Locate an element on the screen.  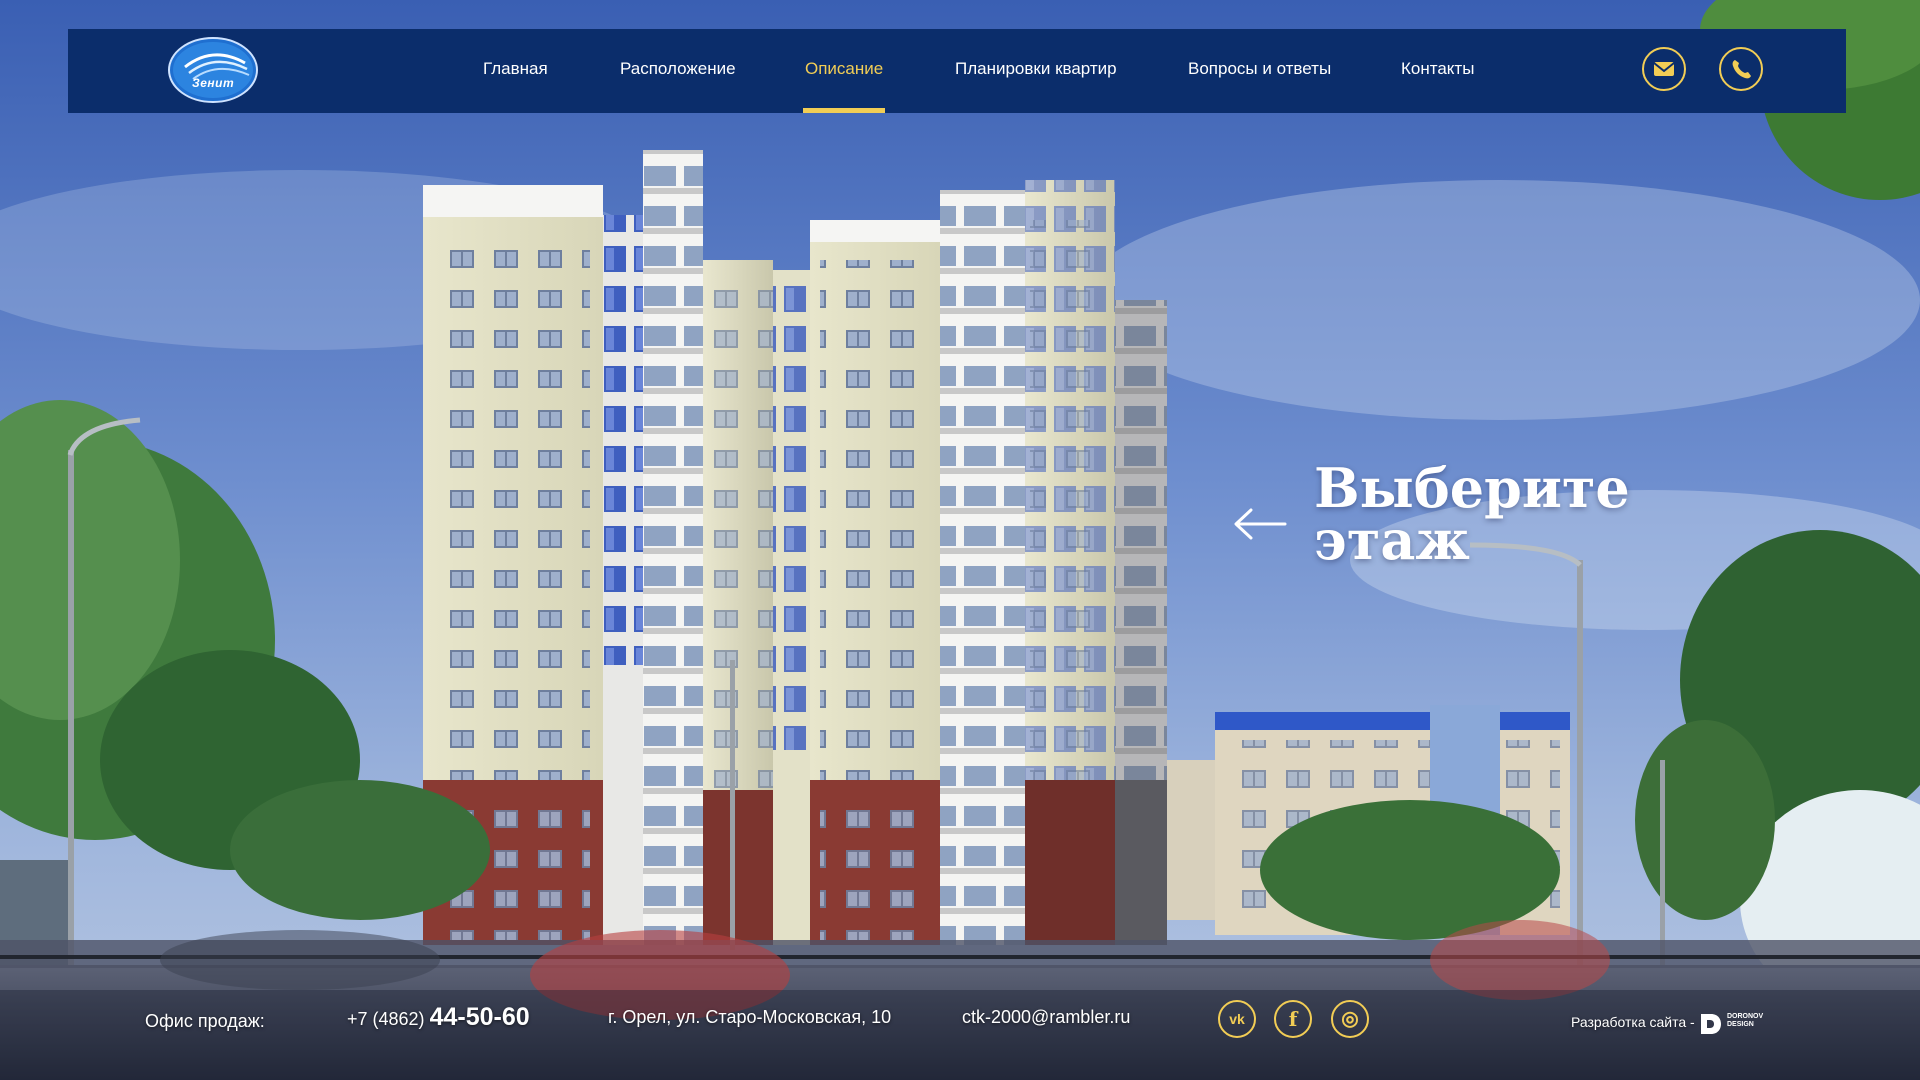
nav-item-home: Главная is located at coordinates (515, 69).